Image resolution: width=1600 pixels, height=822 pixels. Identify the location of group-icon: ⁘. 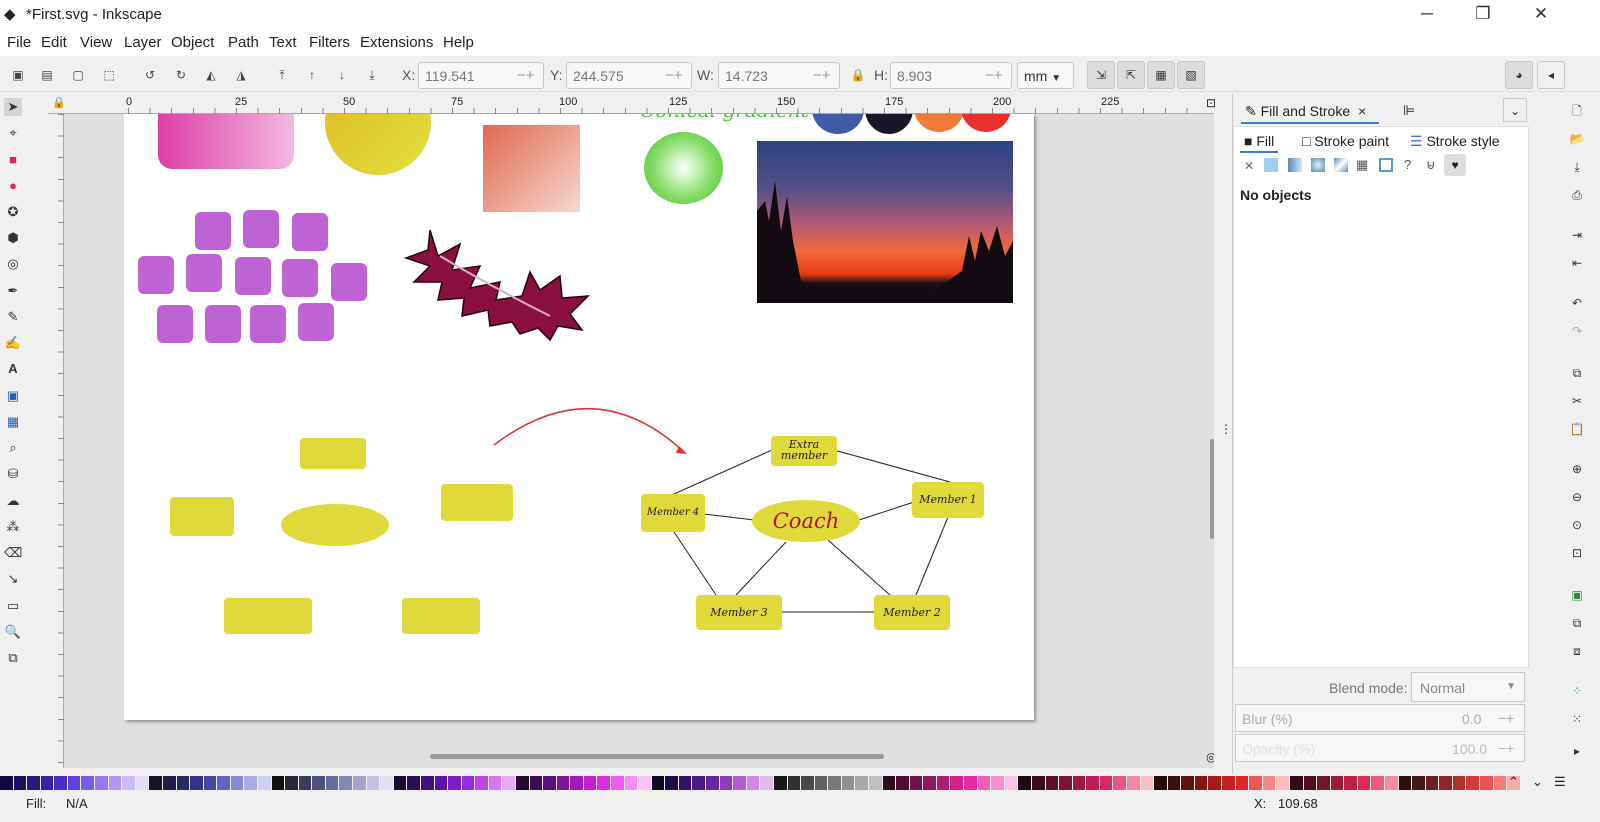
(1577, 691).